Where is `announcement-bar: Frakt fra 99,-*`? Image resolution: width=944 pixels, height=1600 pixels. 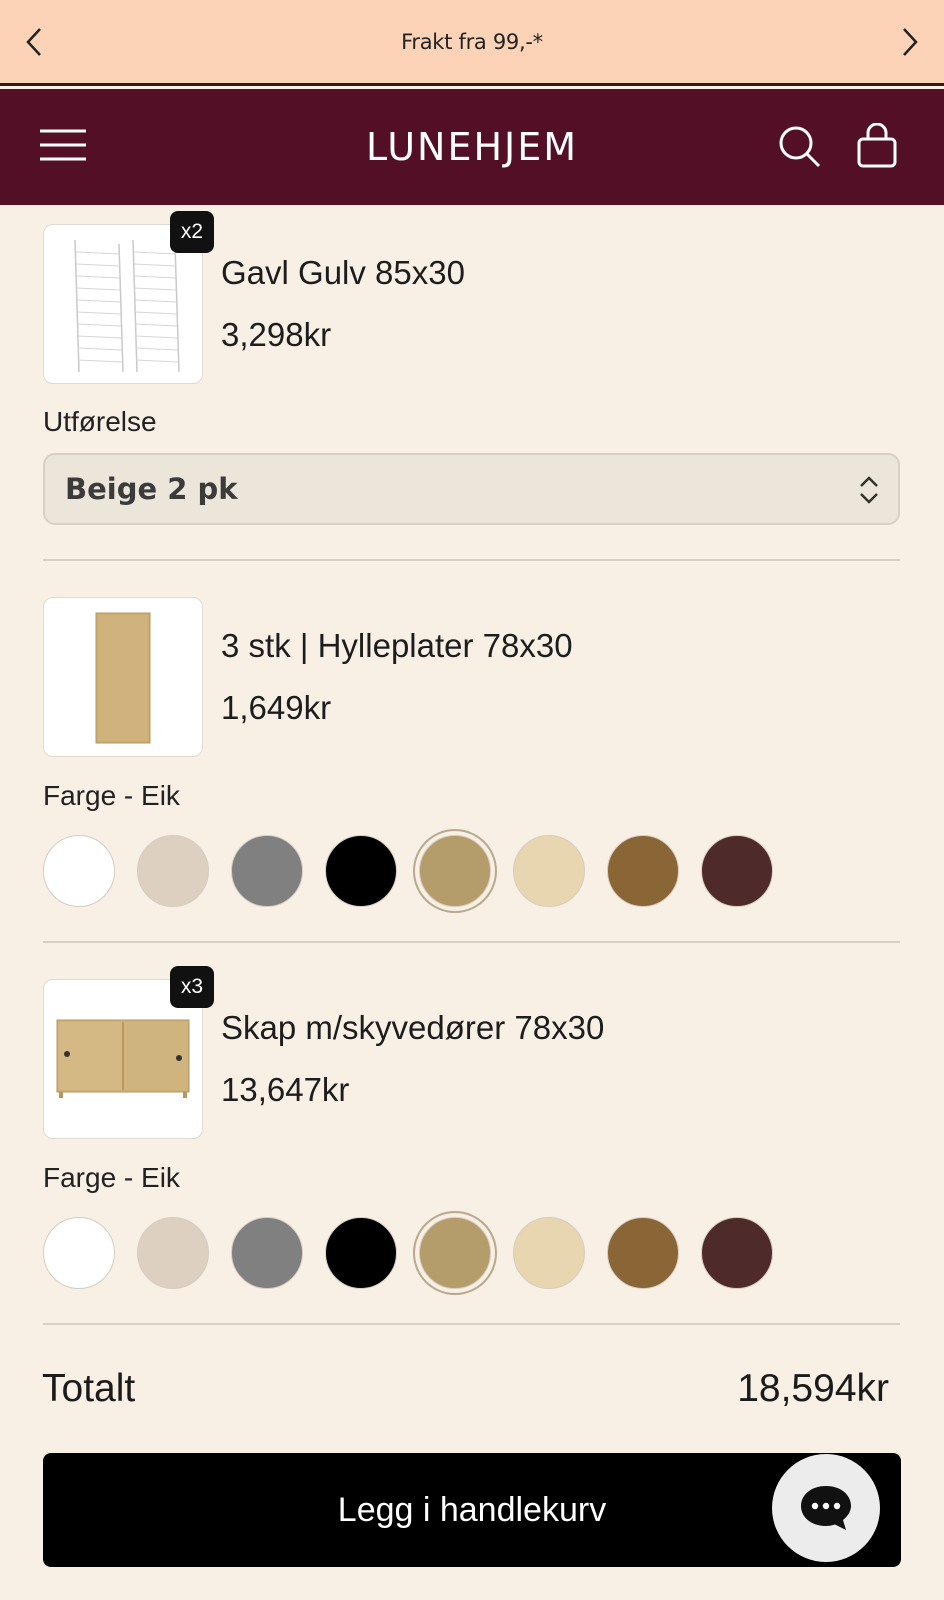 announcement-bar: Frakt fra 99,-* is located at coordinates (472, 43).